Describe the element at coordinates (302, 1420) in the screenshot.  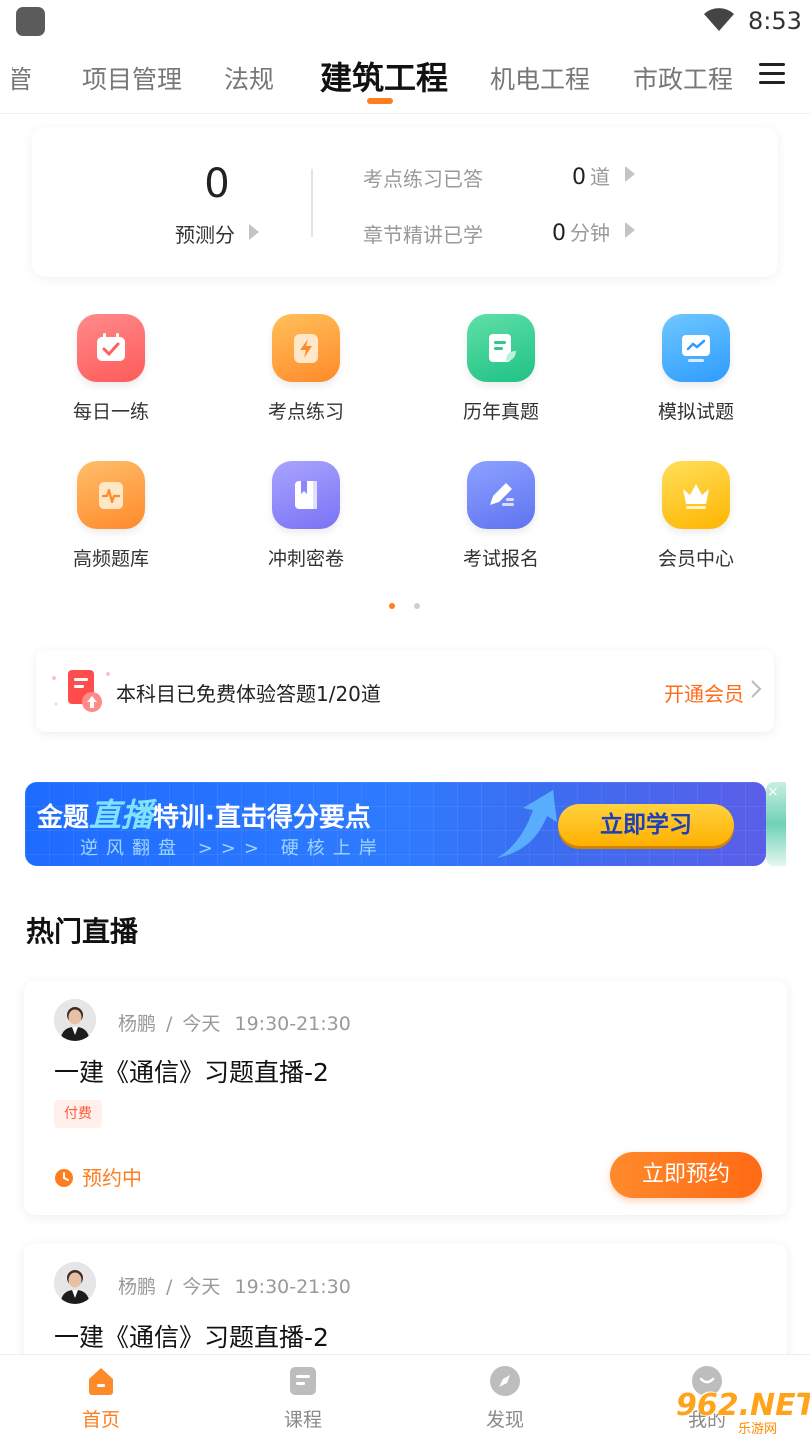
I see `nav-label: 课程` at that location.